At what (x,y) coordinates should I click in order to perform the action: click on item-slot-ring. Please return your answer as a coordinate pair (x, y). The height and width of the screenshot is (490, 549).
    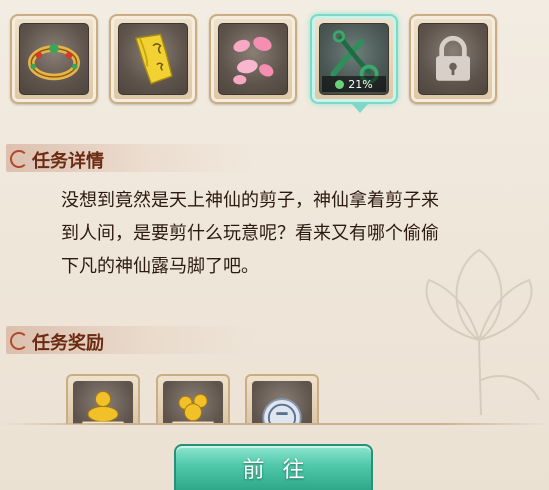
    Looking at the image, I should click on (54, 59).